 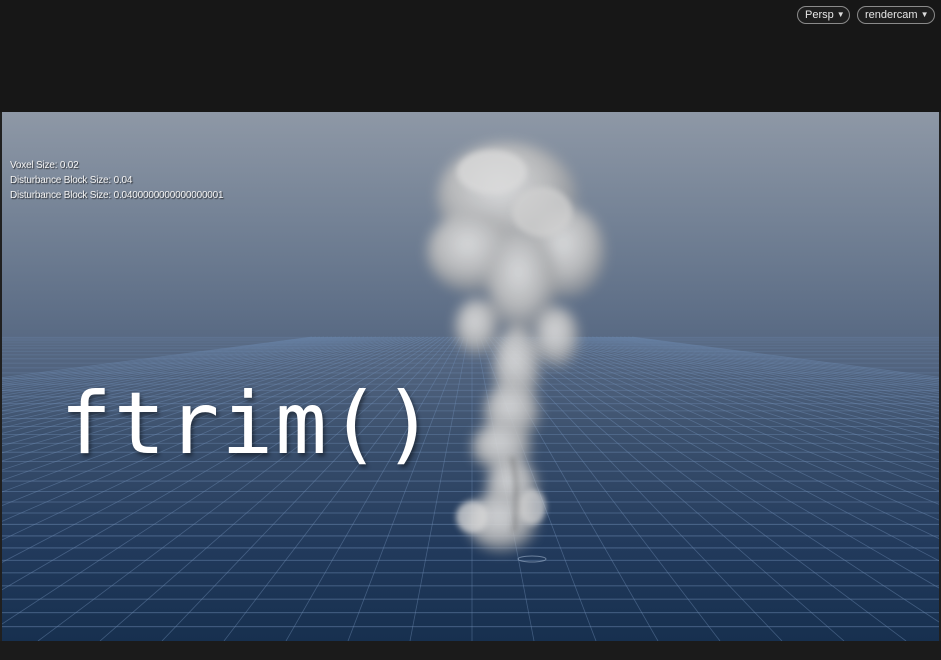 What do you see at coordinates (44, 165) in the screenshot?
I see `stat-voxel-size: Voxel Size: 0.02` at bounding box center [44, 165].